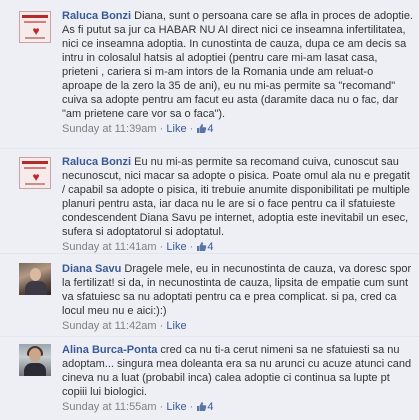 This screenshot has height=420, width=419. I want to click on comment-author: Diana Savu, so click(91, 269).